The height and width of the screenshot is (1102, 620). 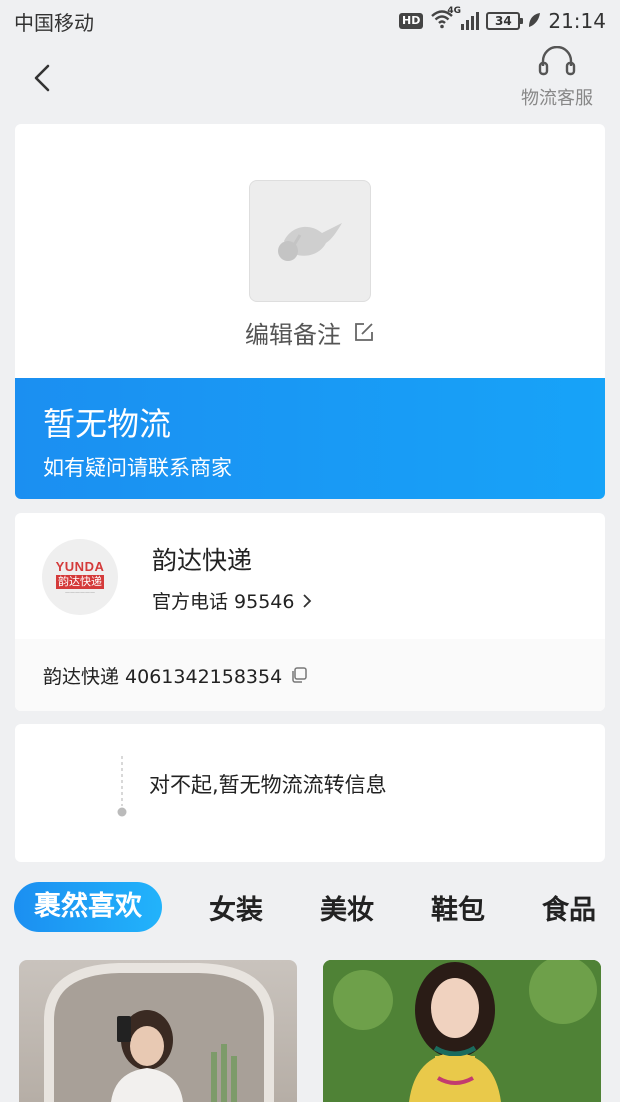 What do you see at coordinates (310, 675) in the screenshot?
I see `tracking-number-row: 韵达快递 4061342158354` at bounding box center [310, 675].